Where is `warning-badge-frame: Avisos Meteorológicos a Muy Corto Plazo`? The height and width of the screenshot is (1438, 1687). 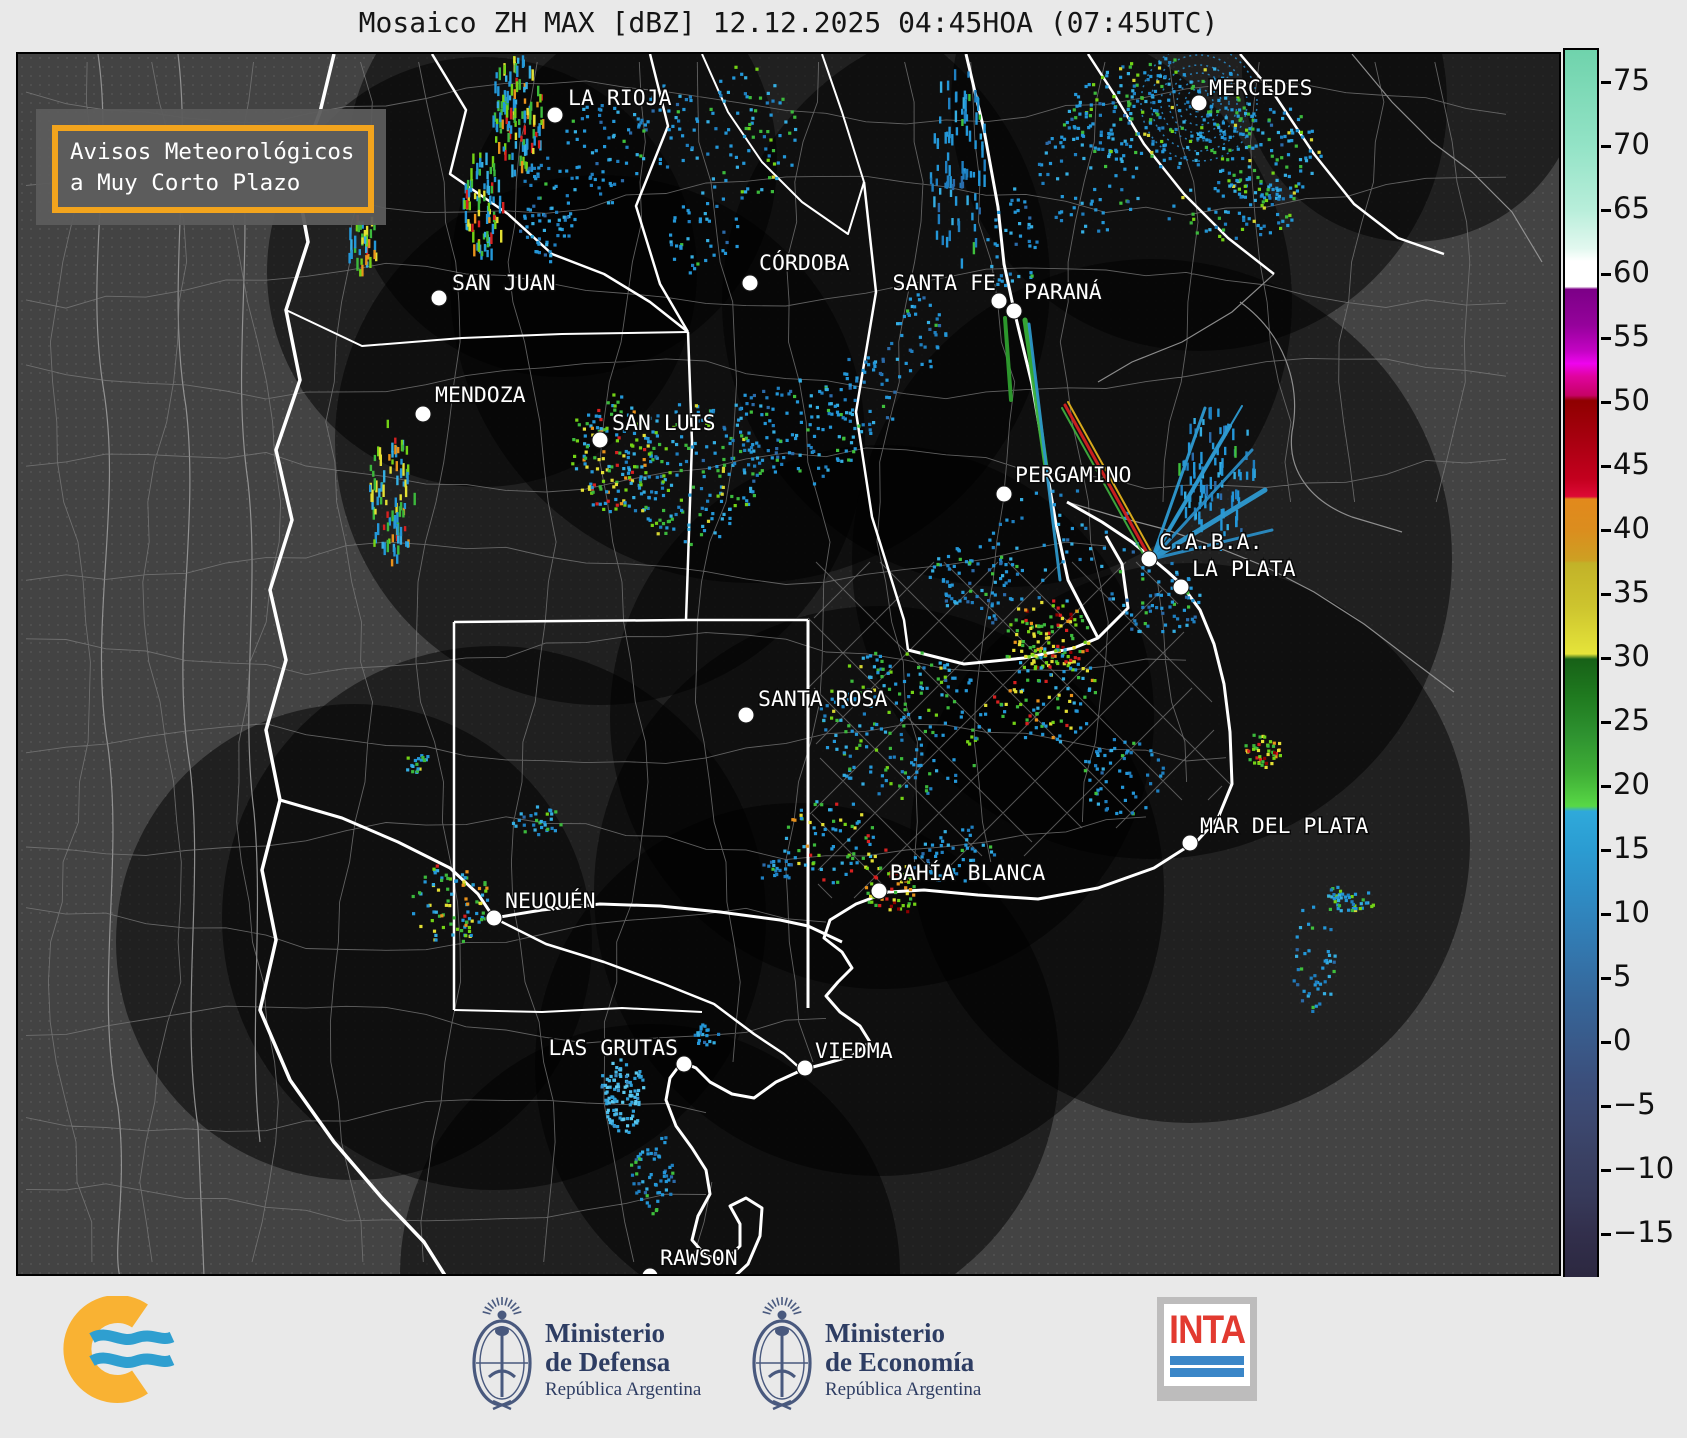 warning-badge-frame: Avisos Meteorológicos a Muy Corto Plazo is located at coordinates (213, 169).